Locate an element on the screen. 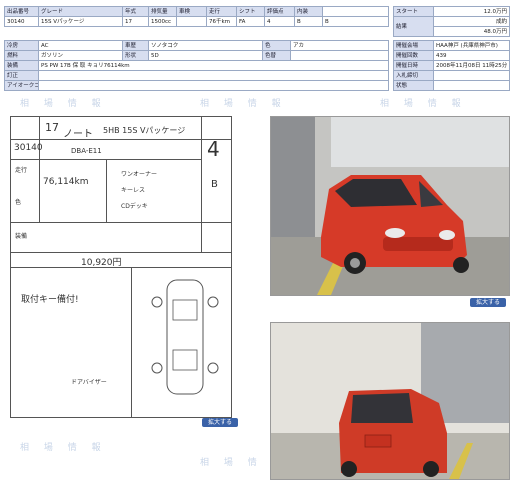 This screenshot has height=480, width=514. sheet-note1: ワンオーナー is located at coordinates (139, 174).